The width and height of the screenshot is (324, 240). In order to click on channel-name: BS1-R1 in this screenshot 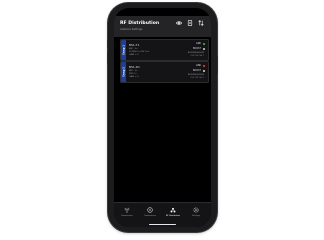, I will do `click(134, 66)`.